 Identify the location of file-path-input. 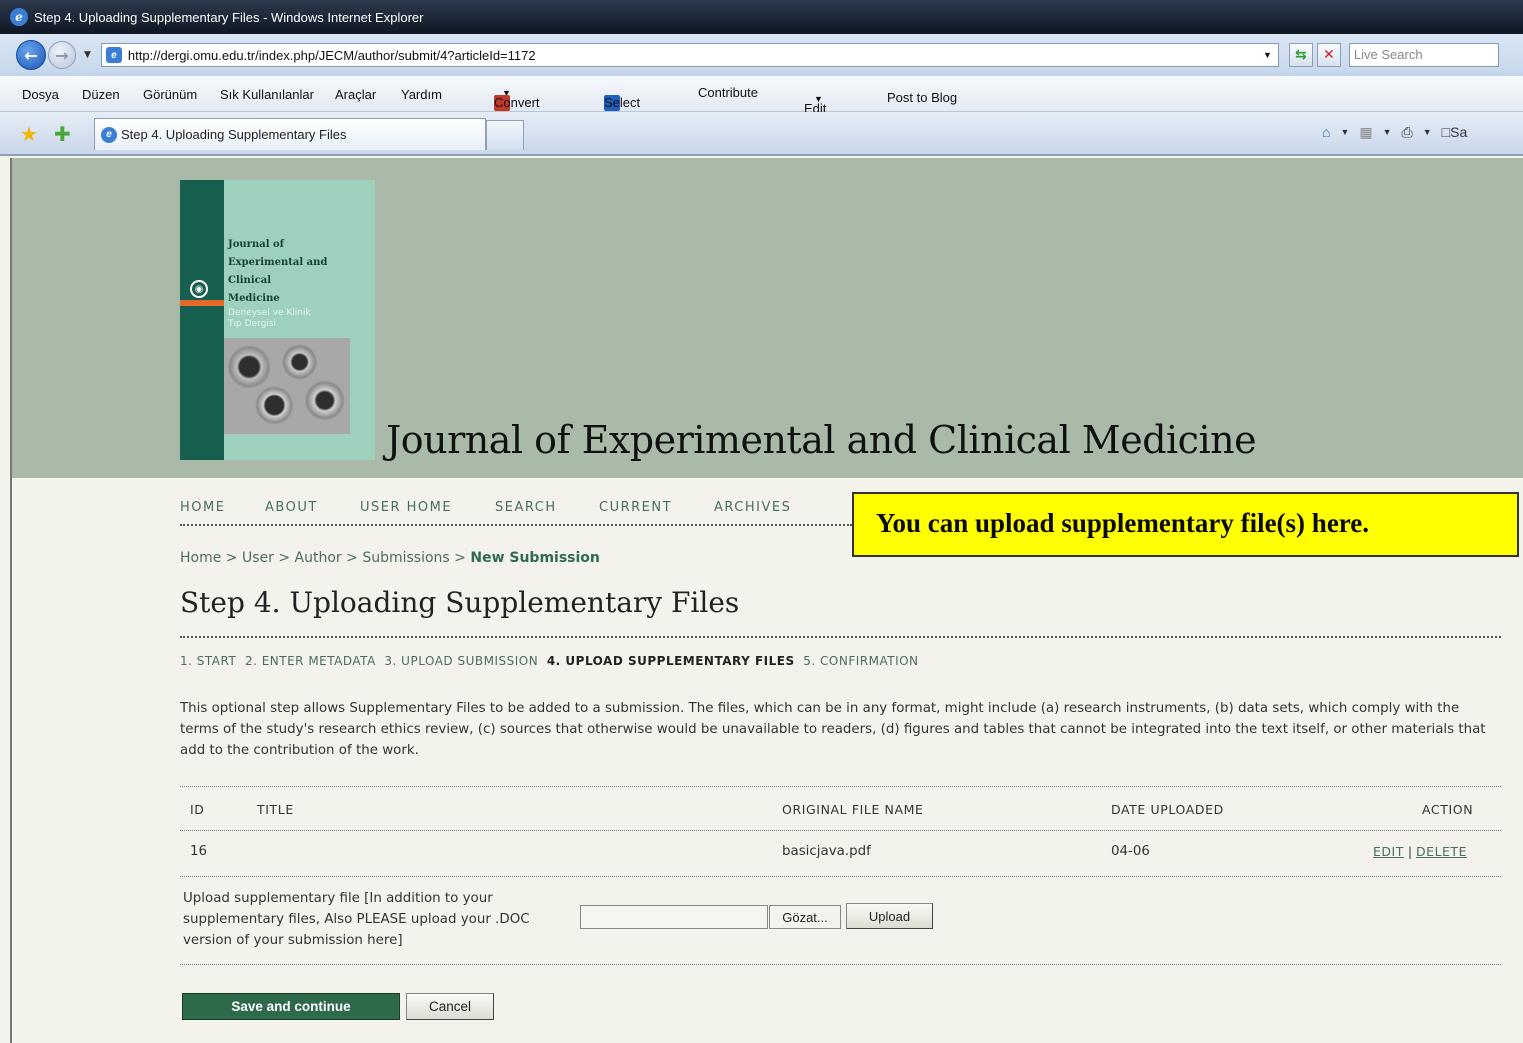
(674, 917).